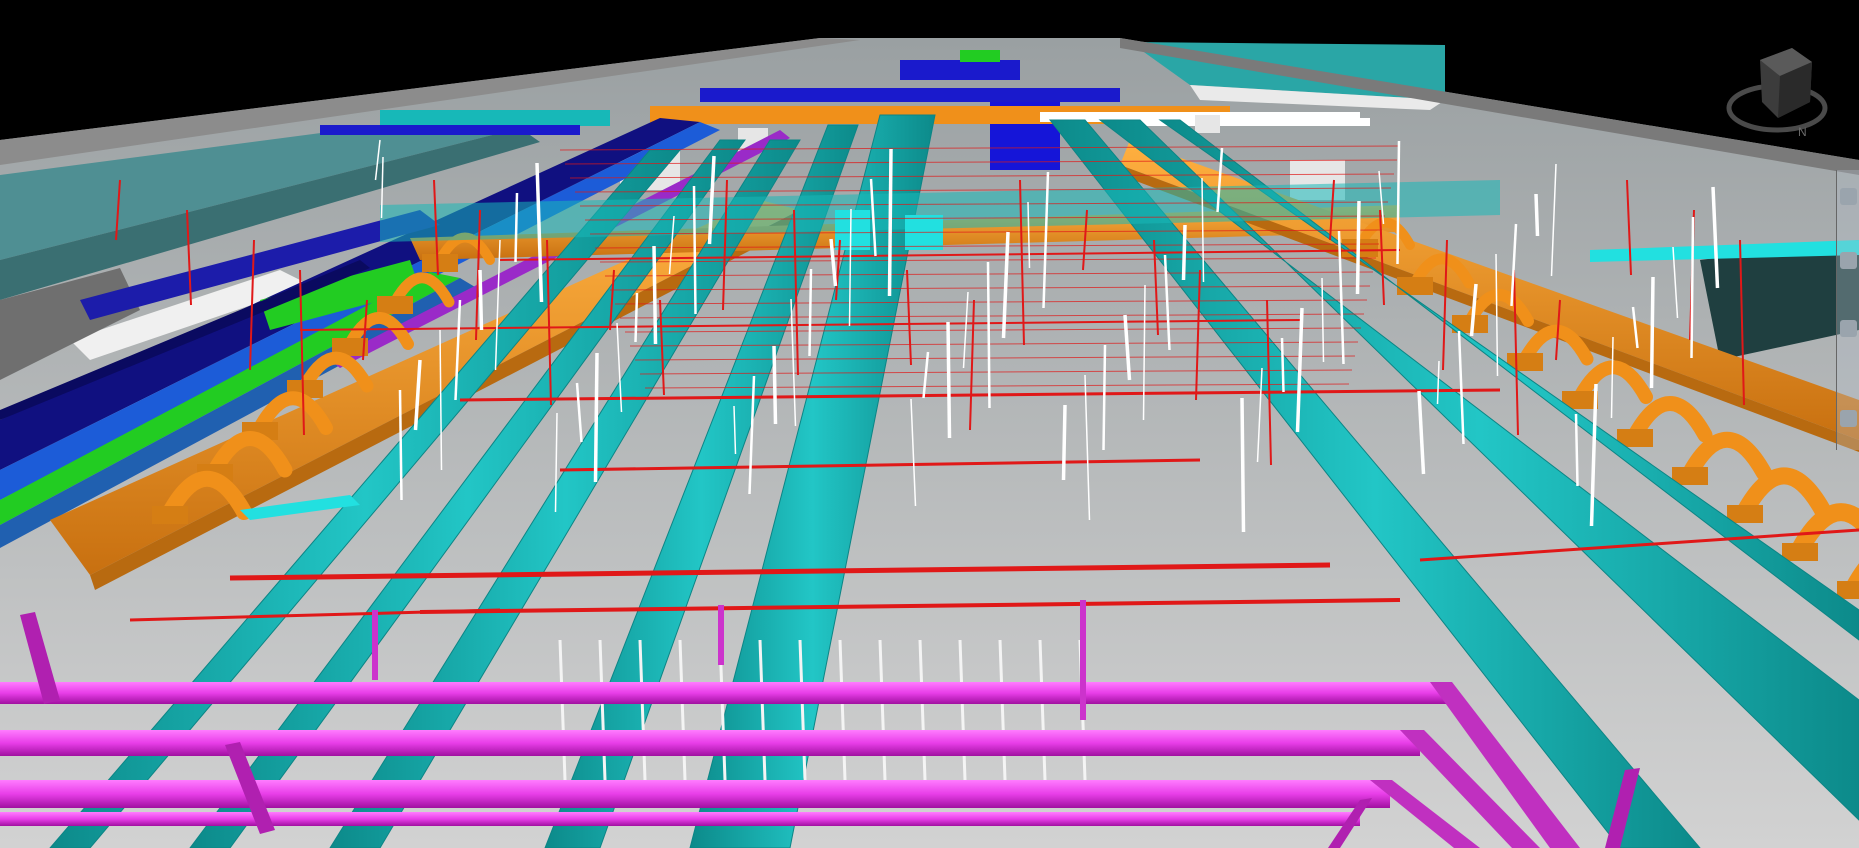 The height and width of the screenshot is (848, 1859). Describe the element at coordinates (1848, 418) in the screenshot. I see `select-icon` at that location.